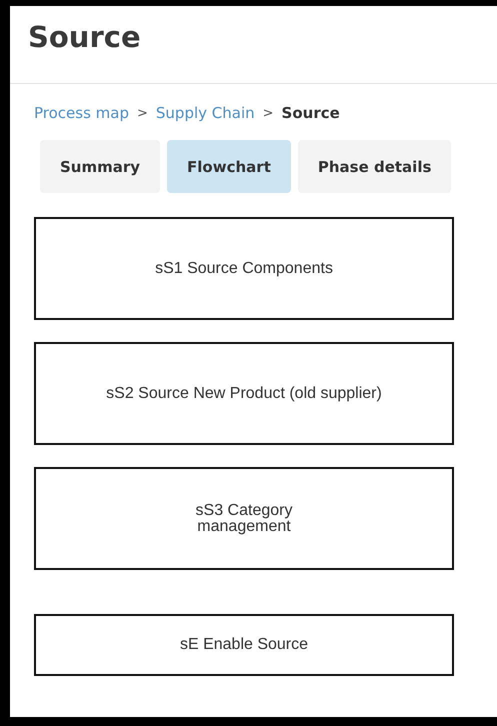 The height and width of the screenshot is (726, 497). What do you see at coordinates (244, 518) in the screenshot?
I see `process-step: sS3 Category management` at bounding box center [244, 518].